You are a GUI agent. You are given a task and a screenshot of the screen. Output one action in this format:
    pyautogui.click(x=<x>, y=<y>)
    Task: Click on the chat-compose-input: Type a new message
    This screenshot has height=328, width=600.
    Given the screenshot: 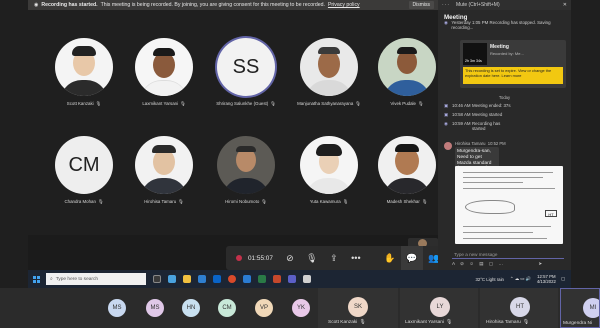 What is the action you would take?
    pyautogui.click(x=508, y=254)
    